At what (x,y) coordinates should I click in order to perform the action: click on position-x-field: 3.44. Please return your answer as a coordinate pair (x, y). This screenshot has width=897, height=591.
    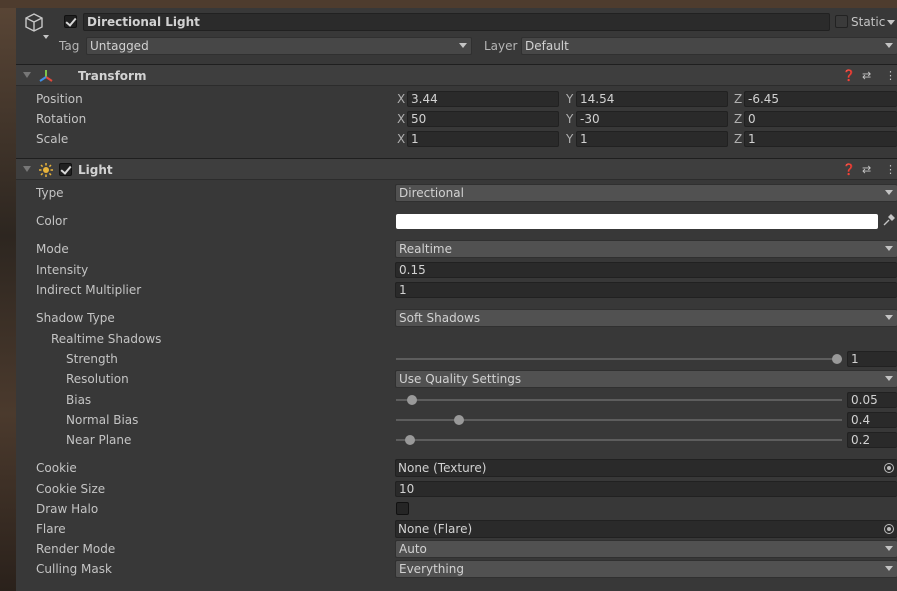
    Looking at the image, I should click on (483, 99).